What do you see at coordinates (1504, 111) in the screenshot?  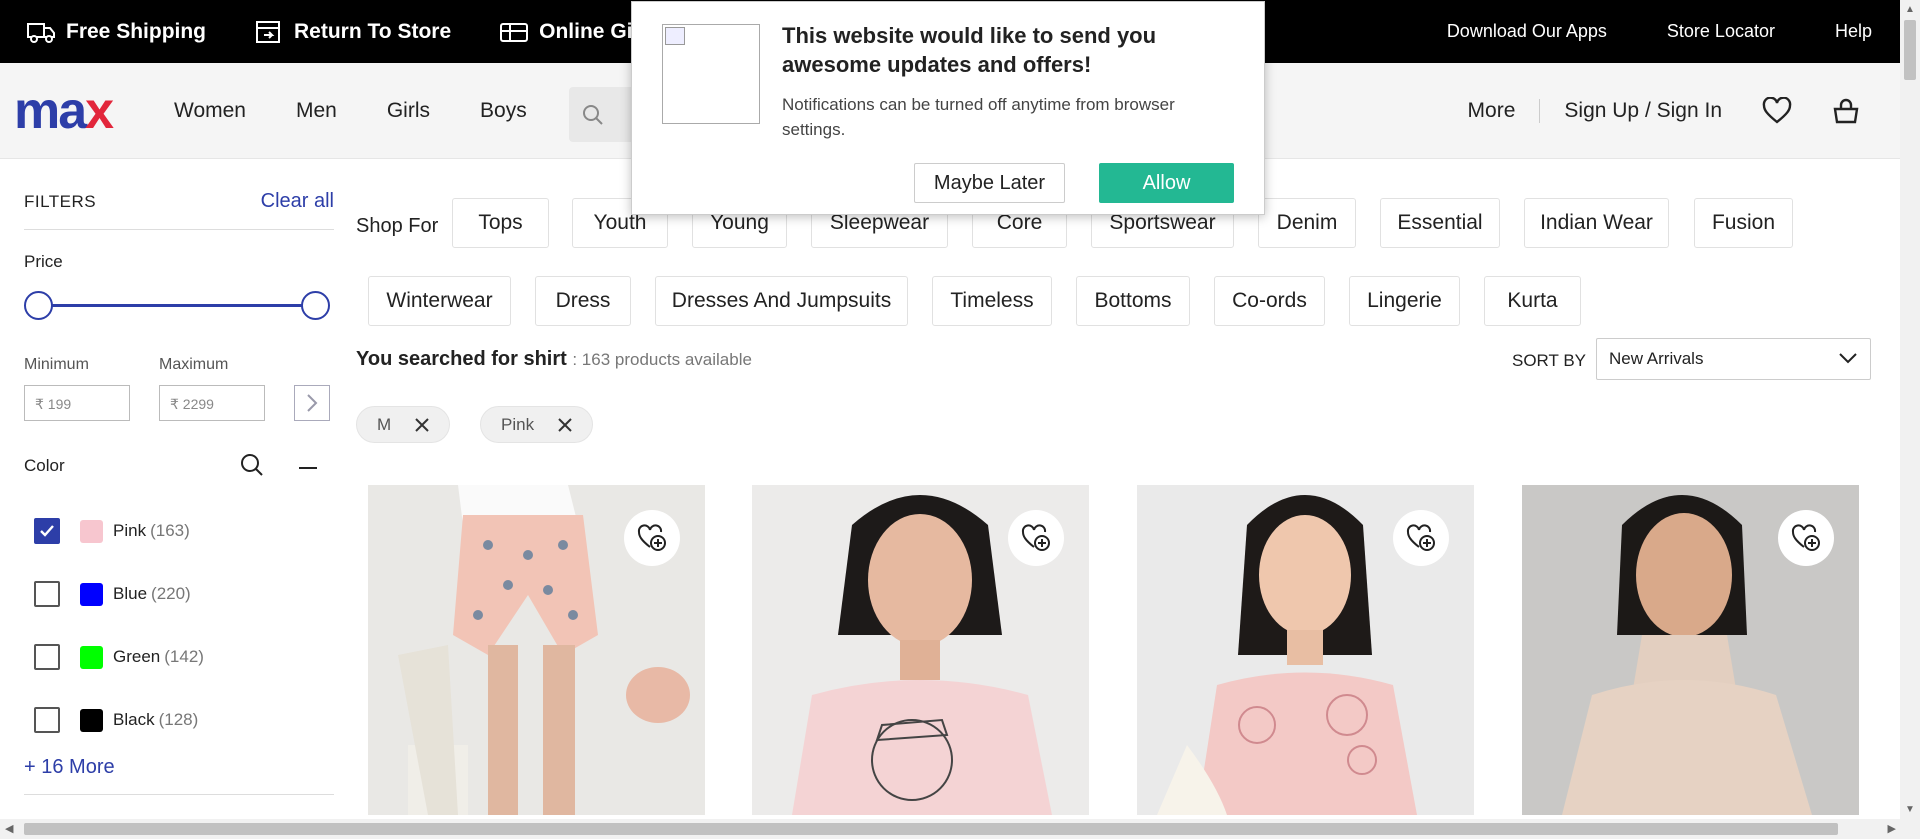 I see `more-menu: More` at bounding box center [1504, 111].